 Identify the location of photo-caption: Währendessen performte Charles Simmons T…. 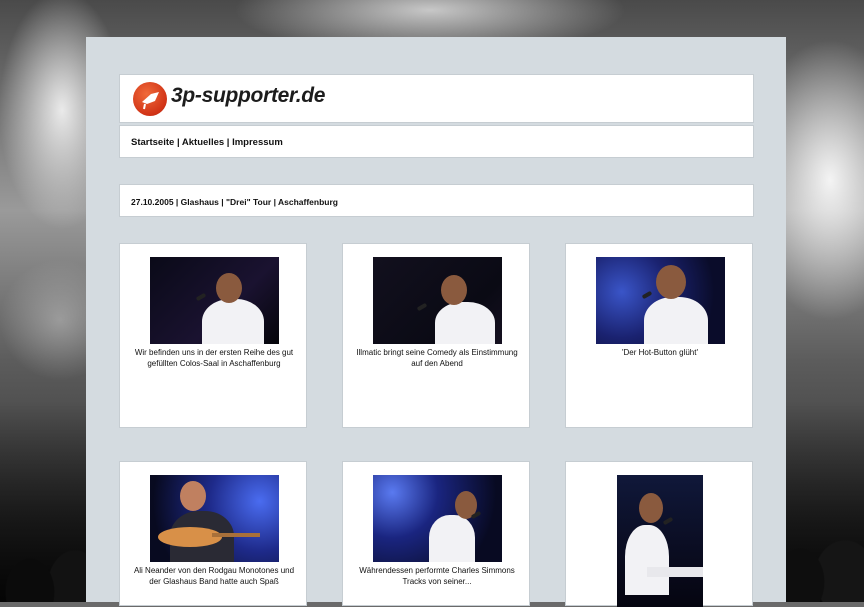
(437, 576).